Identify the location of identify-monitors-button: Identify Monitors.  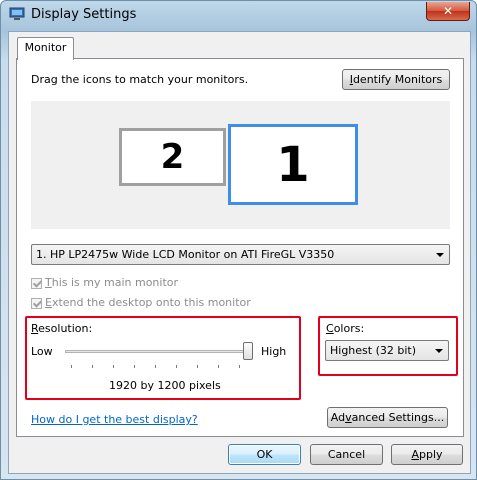
(396, 79).